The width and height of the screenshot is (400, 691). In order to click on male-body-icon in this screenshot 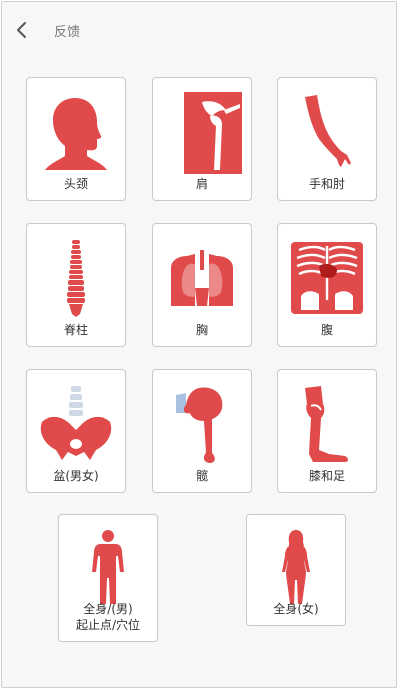, I will do `click(108, 567)`.